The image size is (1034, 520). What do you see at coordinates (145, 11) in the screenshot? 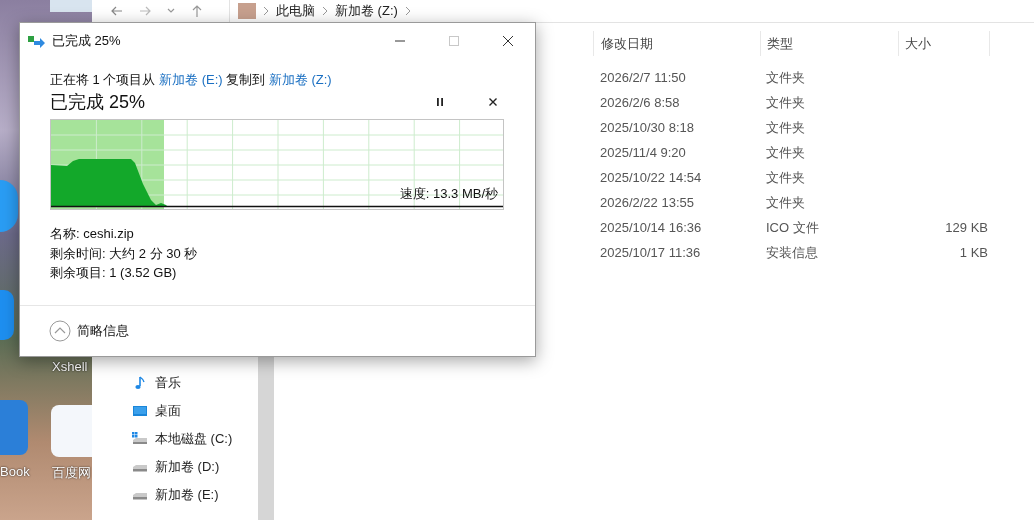
I see `forward-arrow-icon` at bounding box center [145, 11].